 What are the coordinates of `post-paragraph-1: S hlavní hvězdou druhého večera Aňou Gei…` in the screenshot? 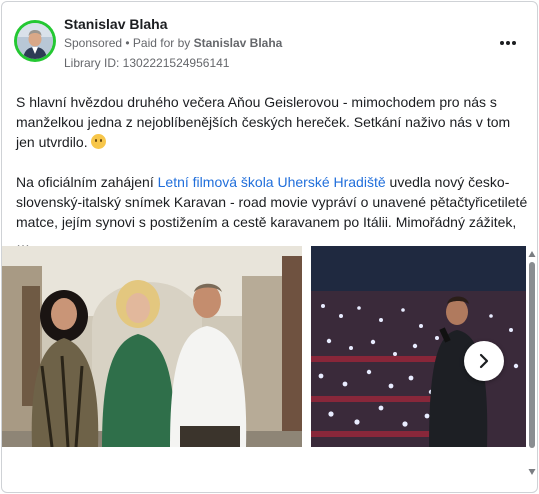 It's located at (273, 122).